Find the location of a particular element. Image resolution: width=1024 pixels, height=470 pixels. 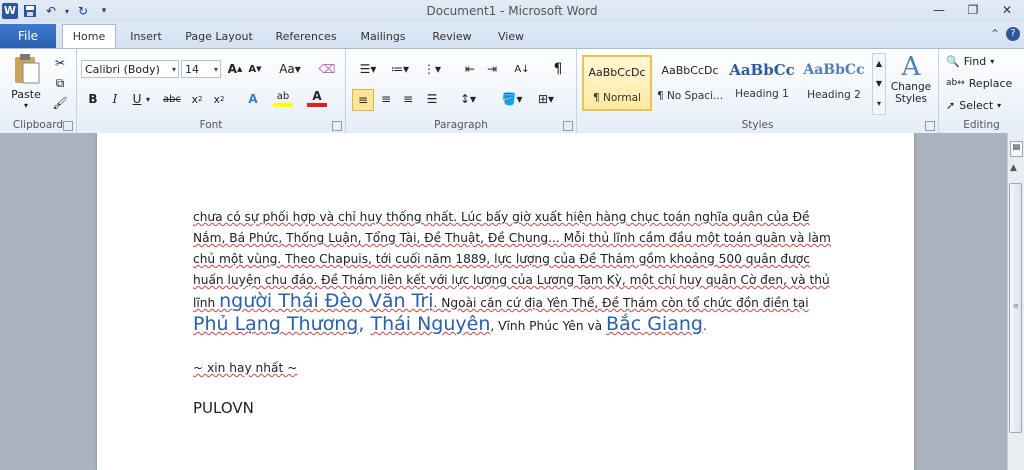

vertical-scrollbar: ▤ ▲ ≡ is located at coordinates (1015, 301).